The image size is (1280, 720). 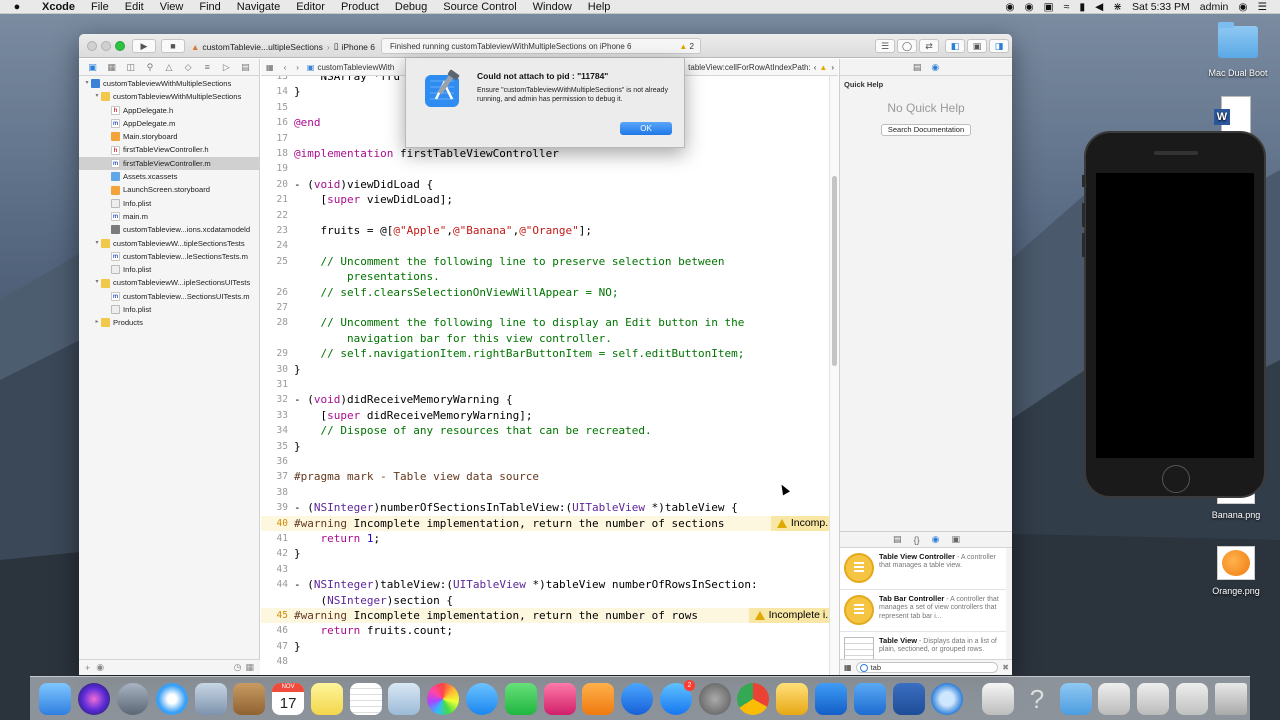 What do you see at coordinates (238, 667) in the screenshot?
I see `recent-files-icon: ◷` at bounding box center [238, 667].